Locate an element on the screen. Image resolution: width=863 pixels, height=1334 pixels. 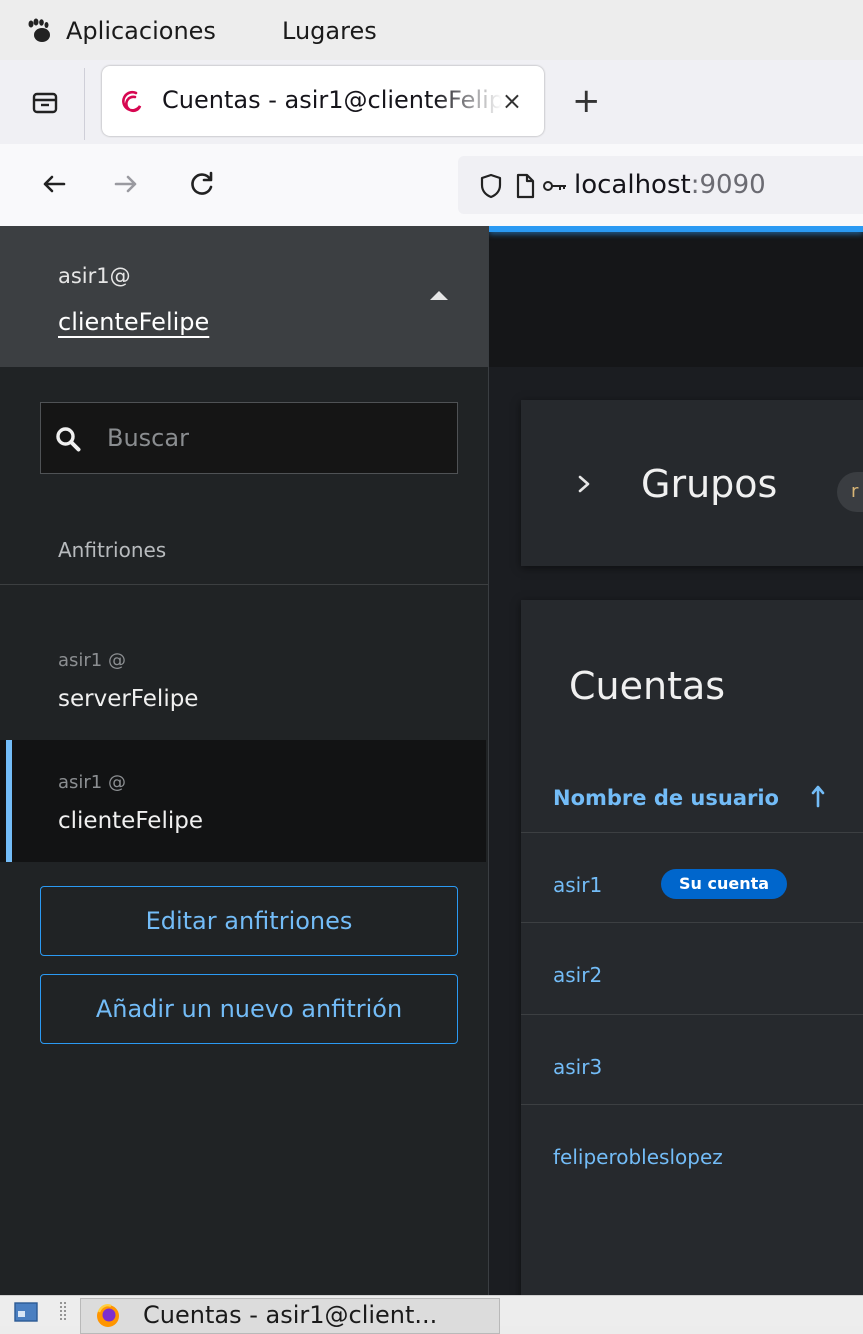
back-arrow-icon is located at coordinates (54, 184).